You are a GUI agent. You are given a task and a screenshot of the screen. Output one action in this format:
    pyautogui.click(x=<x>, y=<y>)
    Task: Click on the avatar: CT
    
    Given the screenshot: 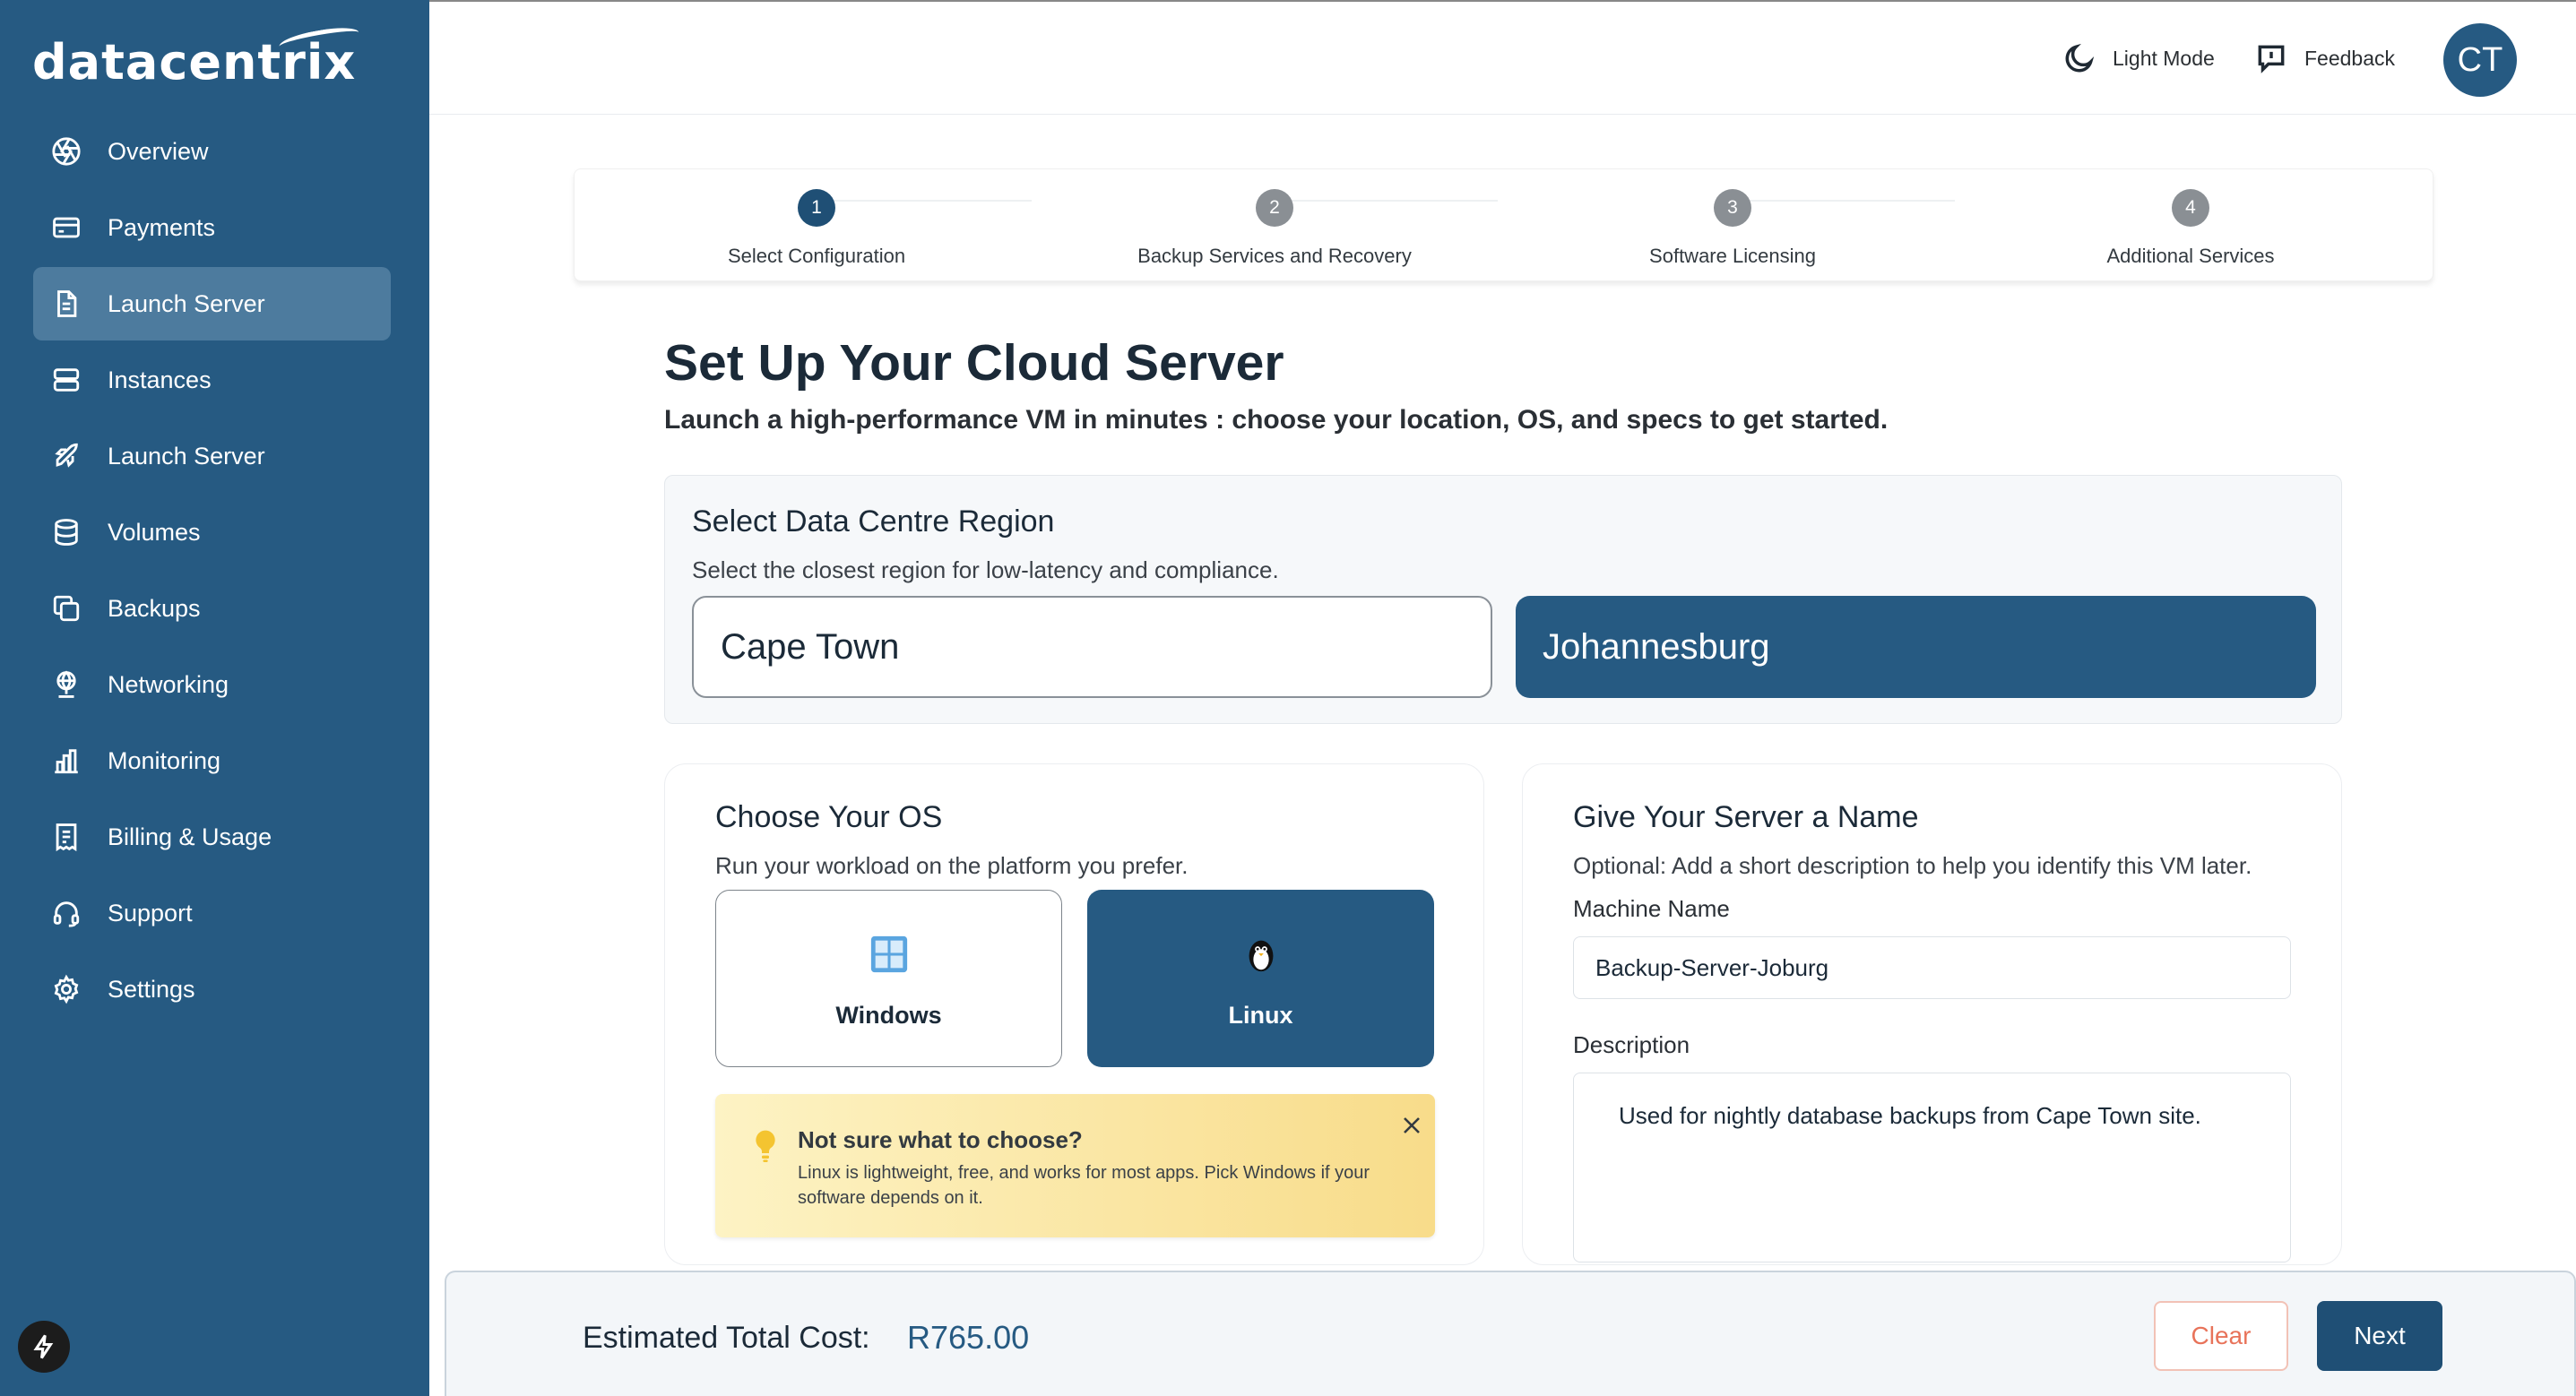 What is the action you would take?
    pyautogui.click(x=2480, y=60)
    